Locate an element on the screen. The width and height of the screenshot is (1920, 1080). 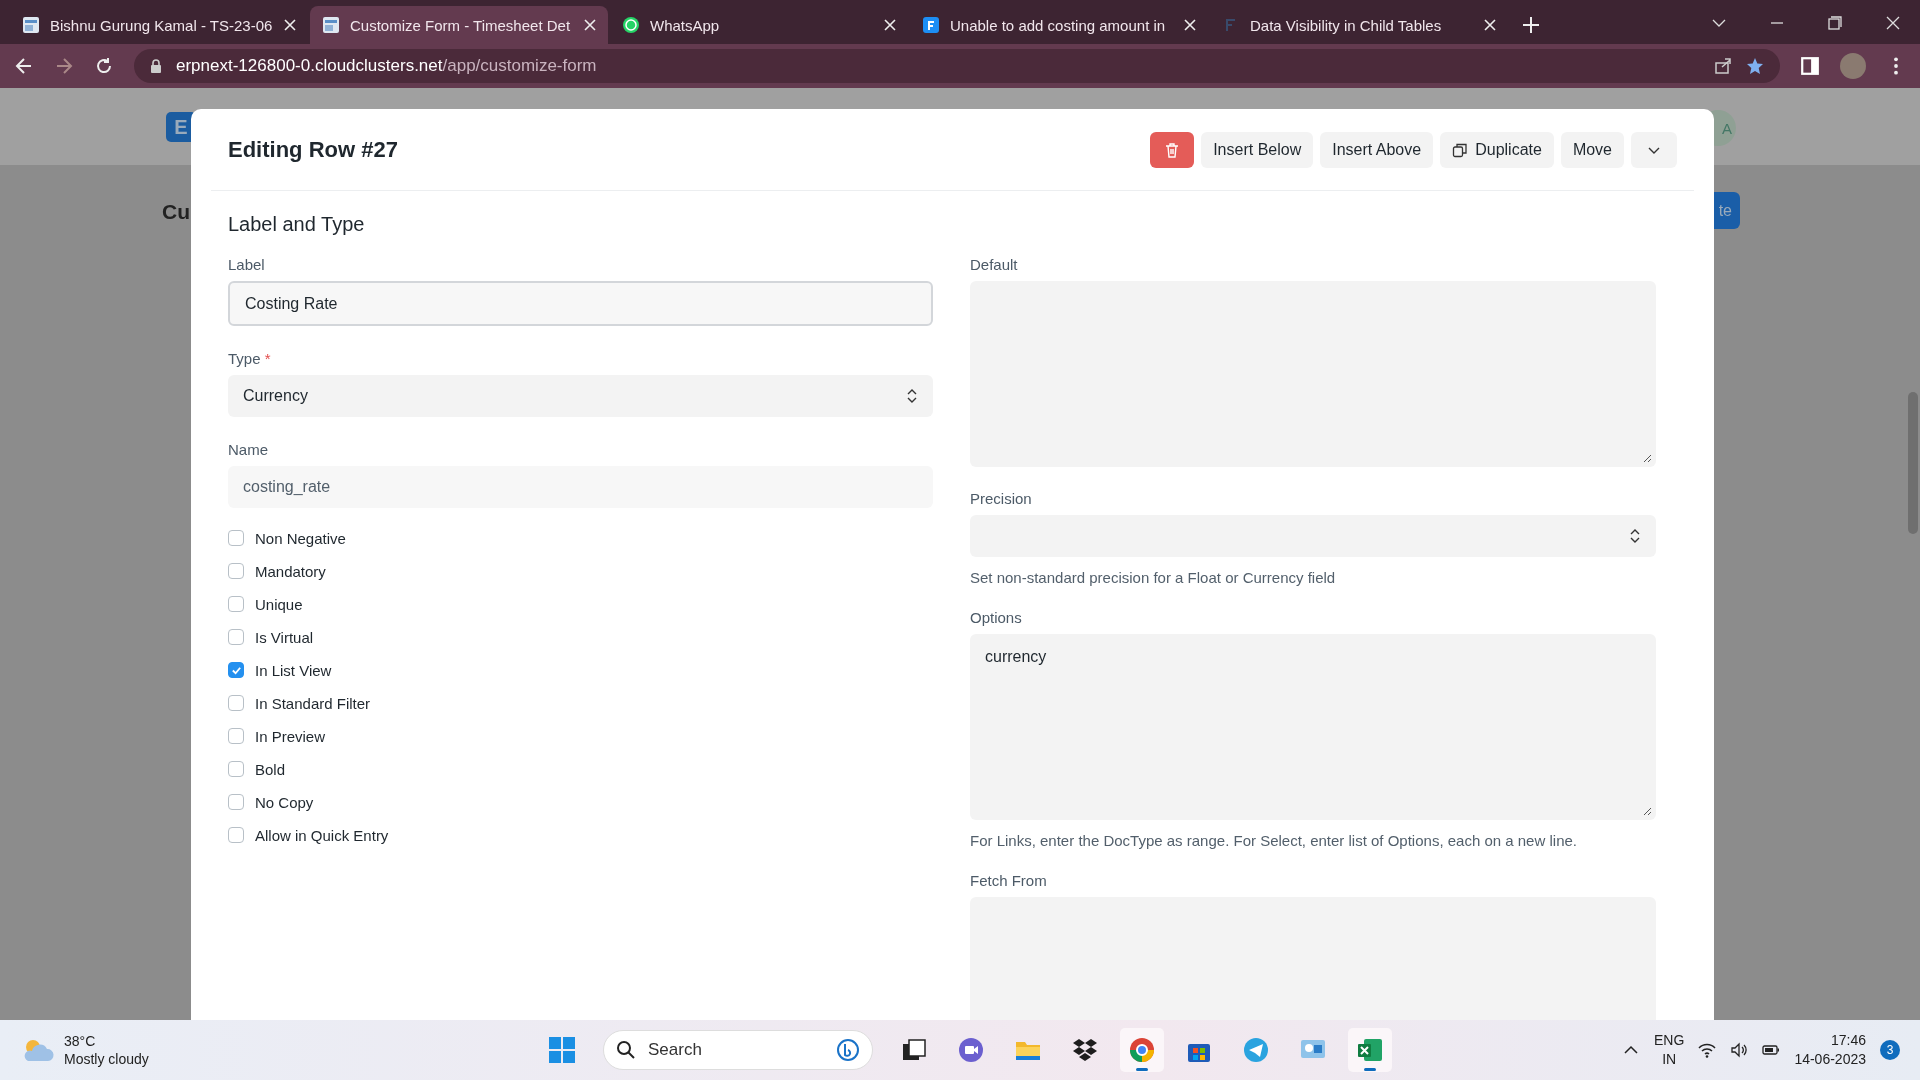
checkbox-label: In Preview is located at coordinates (290, 736).